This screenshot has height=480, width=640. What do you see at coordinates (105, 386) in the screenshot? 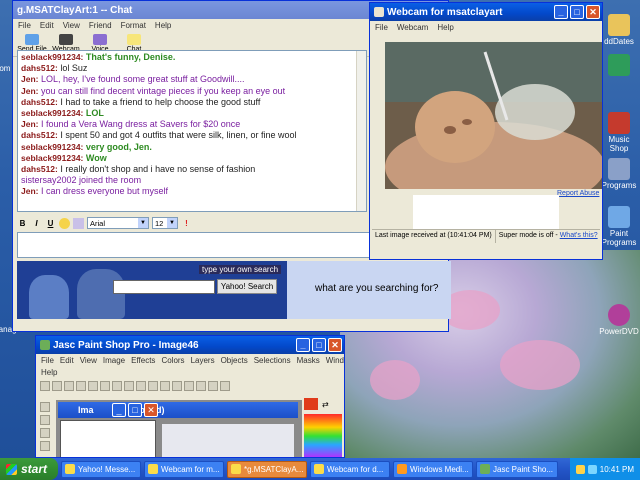
I see `redo-icon` at bounding box center [105, 386].